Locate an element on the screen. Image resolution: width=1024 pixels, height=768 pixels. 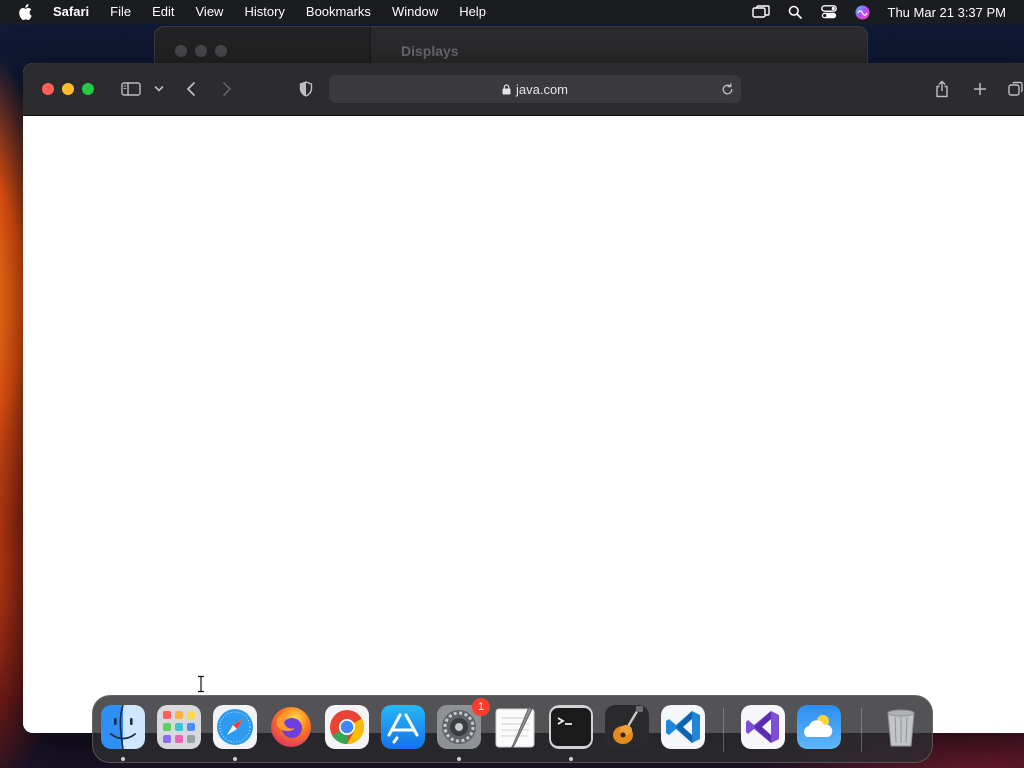
control-center-icon is located at coordinates (829, 12).